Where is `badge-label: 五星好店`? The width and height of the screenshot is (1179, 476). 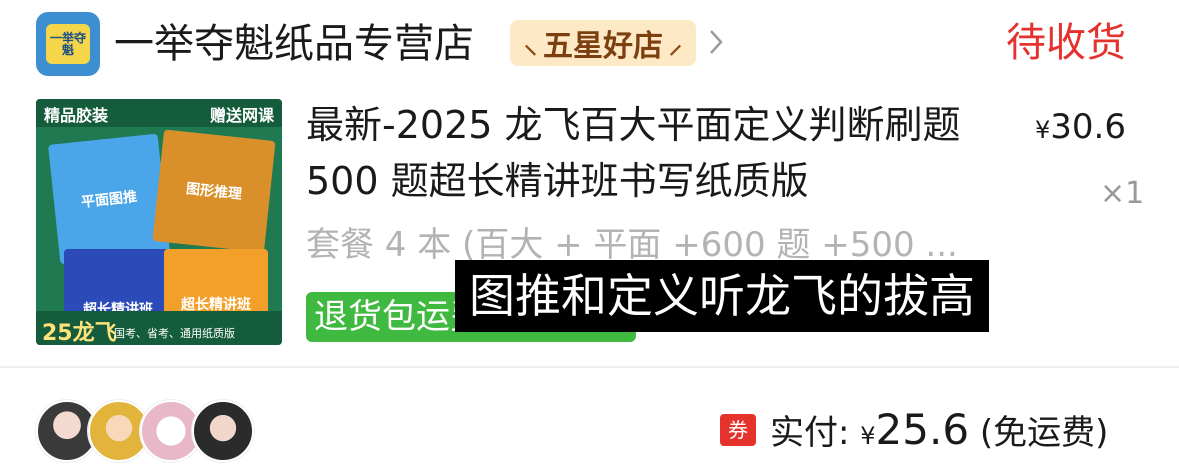 badge-label: 五星好店 is located at coordinates (603, 46).